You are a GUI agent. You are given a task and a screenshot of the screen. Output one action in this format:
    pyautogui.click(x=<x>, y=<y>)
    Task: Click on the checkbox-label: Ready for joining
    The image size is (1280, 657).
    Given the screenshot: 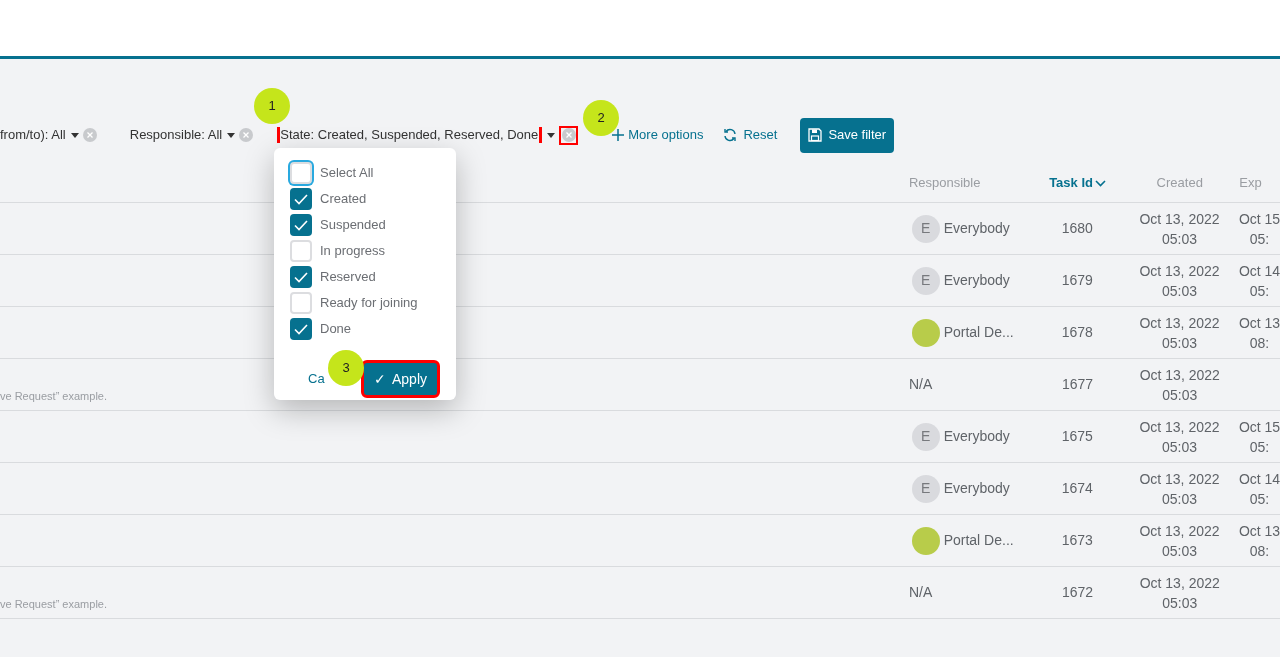 What is the action you would take?
    pyautogui.click(x=369, y=303)
    